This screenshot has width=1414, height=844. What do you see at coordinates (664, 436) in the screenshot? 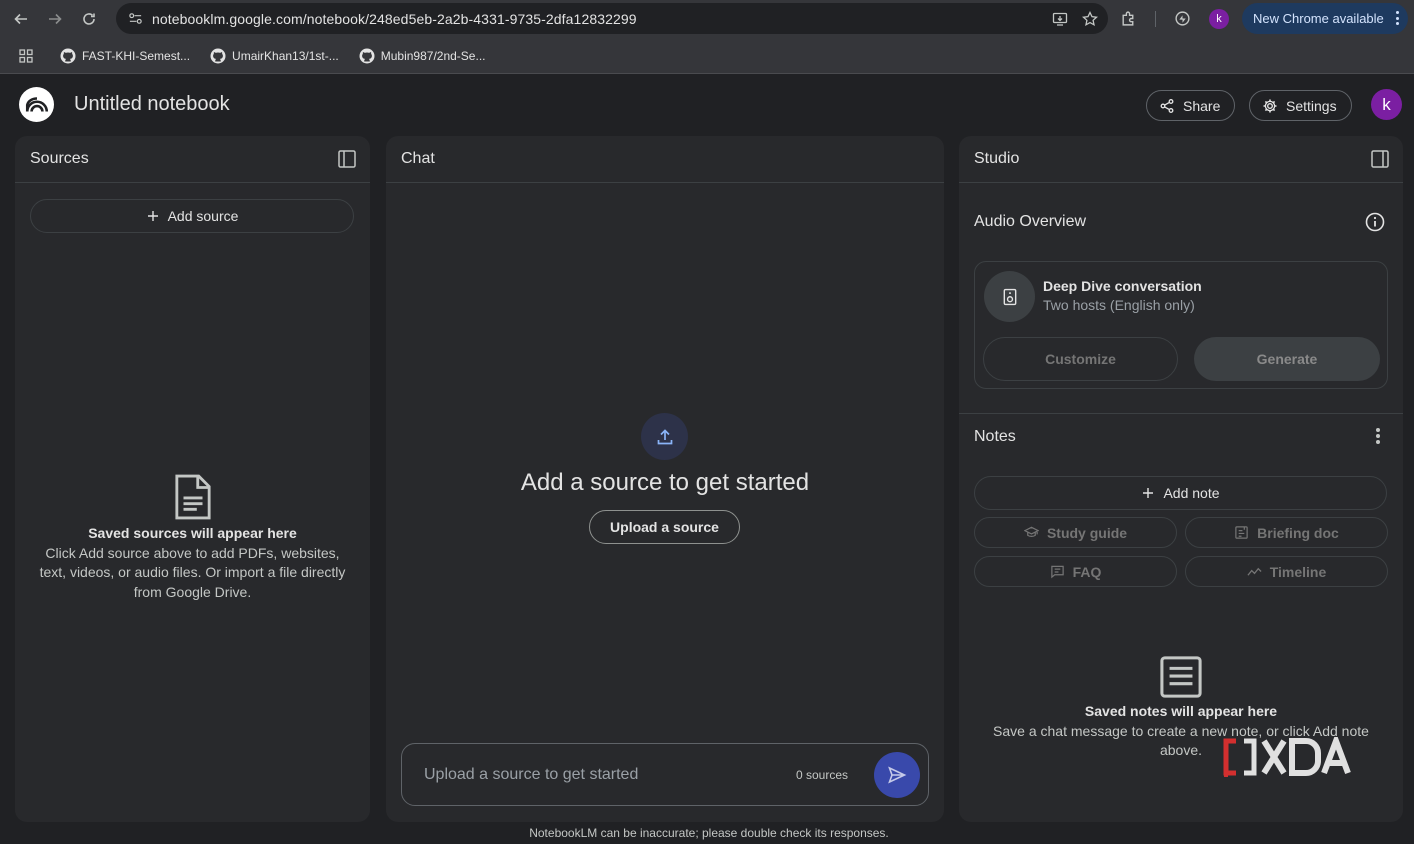
I see `upload-icon` at bounding box center [664, 436].